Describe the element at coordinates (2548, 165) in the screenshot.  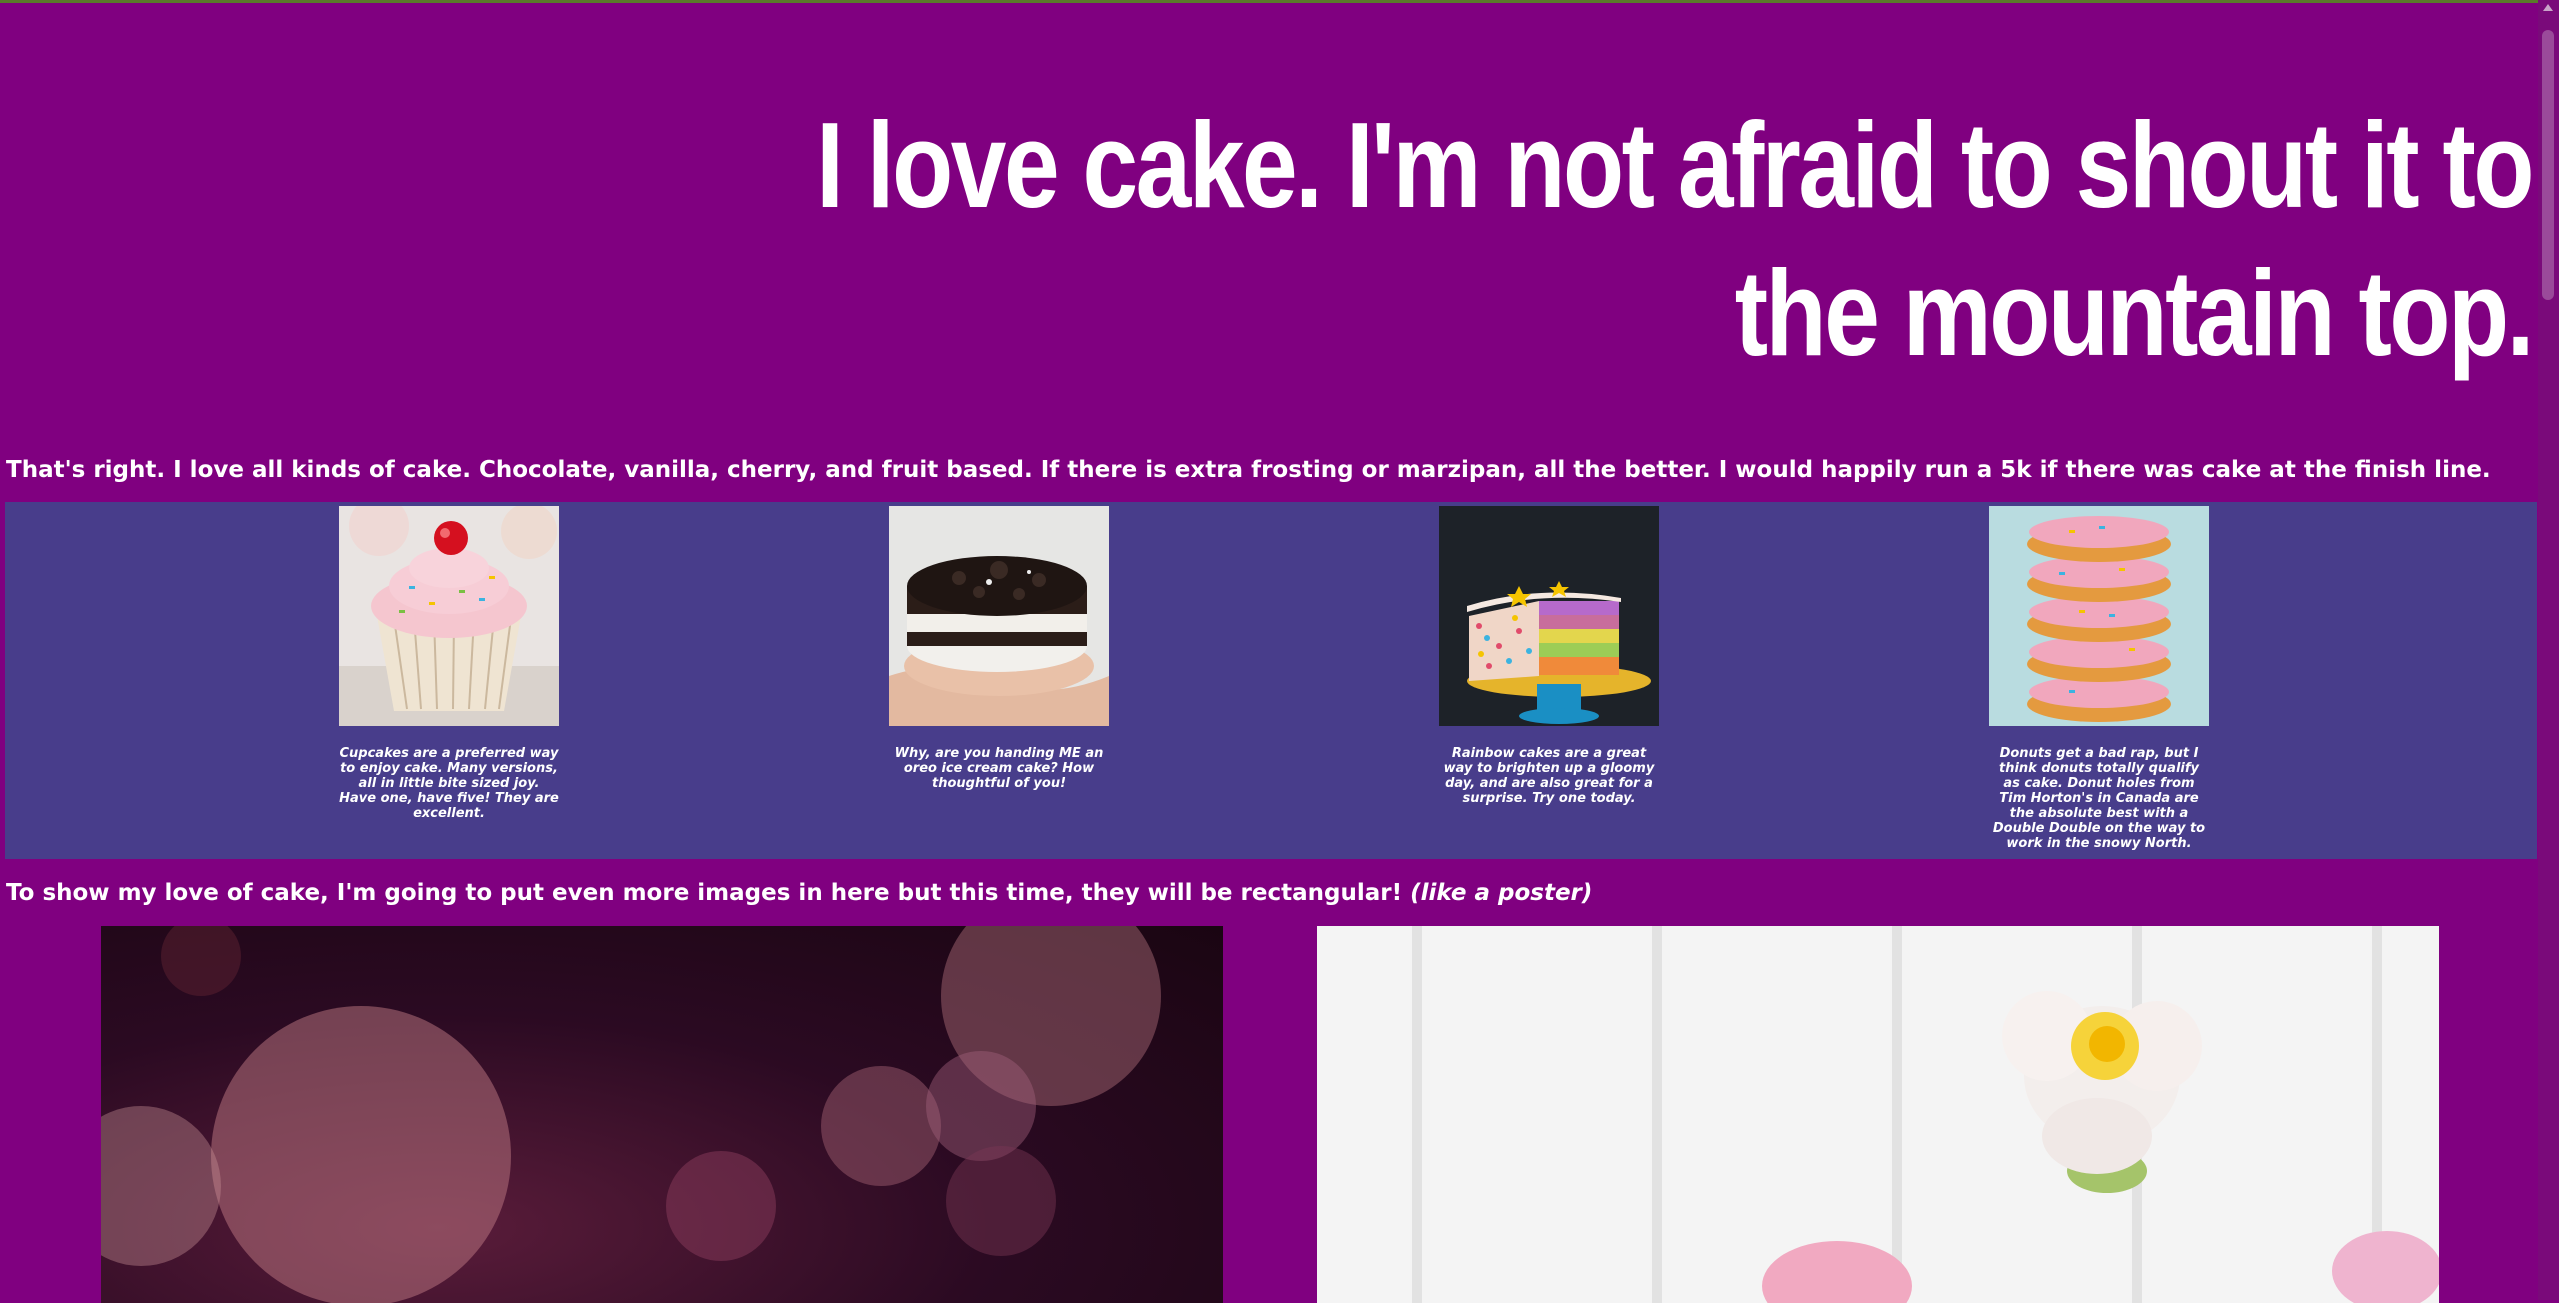
I see `scrollbar-thumb` at that location.